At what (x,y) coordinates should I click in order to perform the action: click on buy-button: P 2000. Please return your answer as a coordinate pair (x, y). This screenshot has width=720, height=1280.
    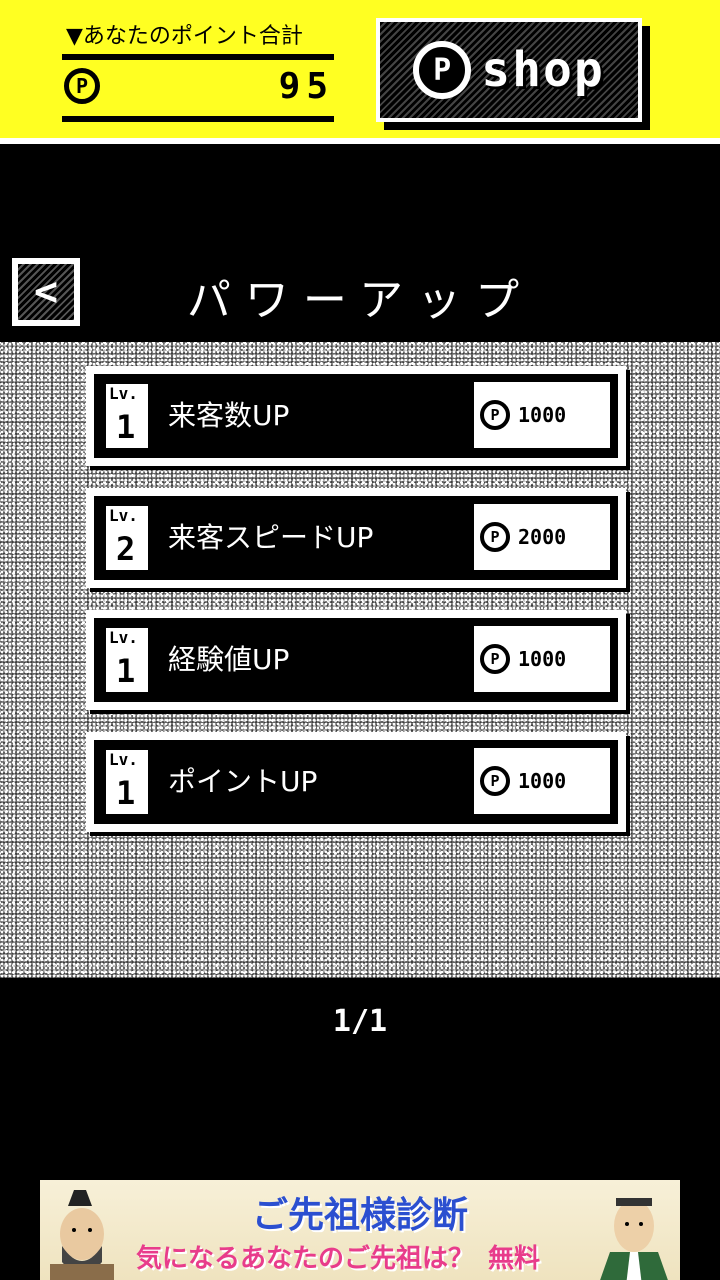
    Looking at the image, I should click on (542, 537).